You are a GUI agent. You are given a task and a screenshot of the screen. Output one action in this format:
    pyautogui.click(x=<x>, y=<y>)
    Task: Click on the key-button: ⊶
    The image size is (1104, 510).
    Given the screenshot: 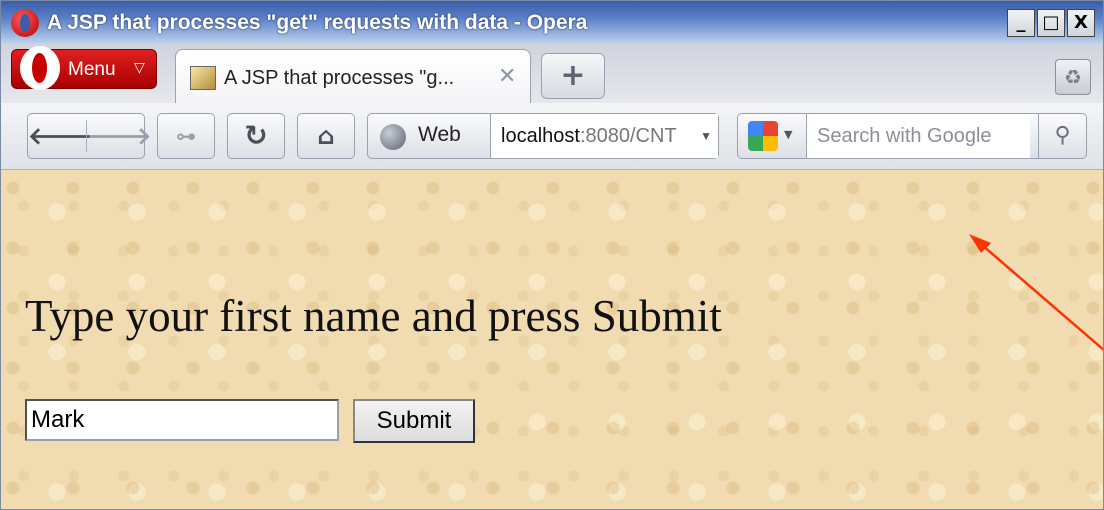 What is the action you would take?
    pyautogui.click(x=186, y=136)
    